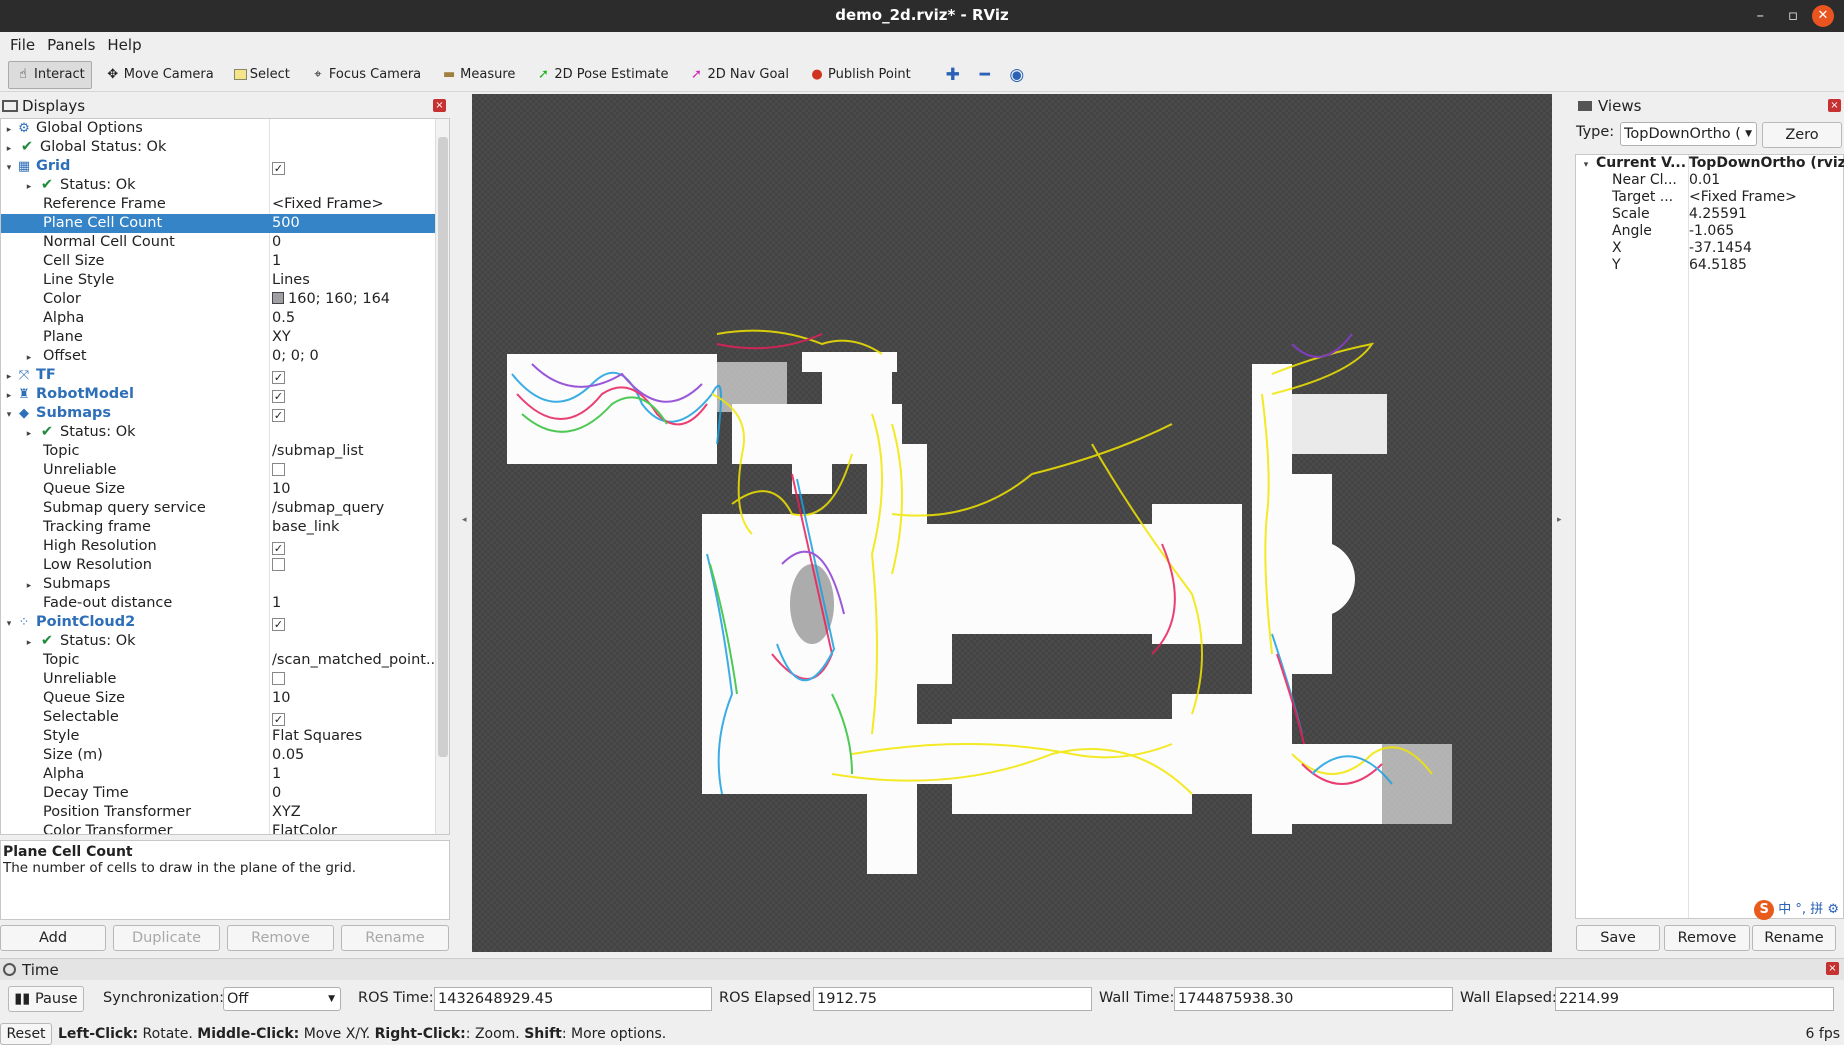 This screenshot has height=1045, width=1844. Describe the element at coordinates (225, 698) in the screenshot. I see `display-row-queue-size: Queue Size 10` at that location.